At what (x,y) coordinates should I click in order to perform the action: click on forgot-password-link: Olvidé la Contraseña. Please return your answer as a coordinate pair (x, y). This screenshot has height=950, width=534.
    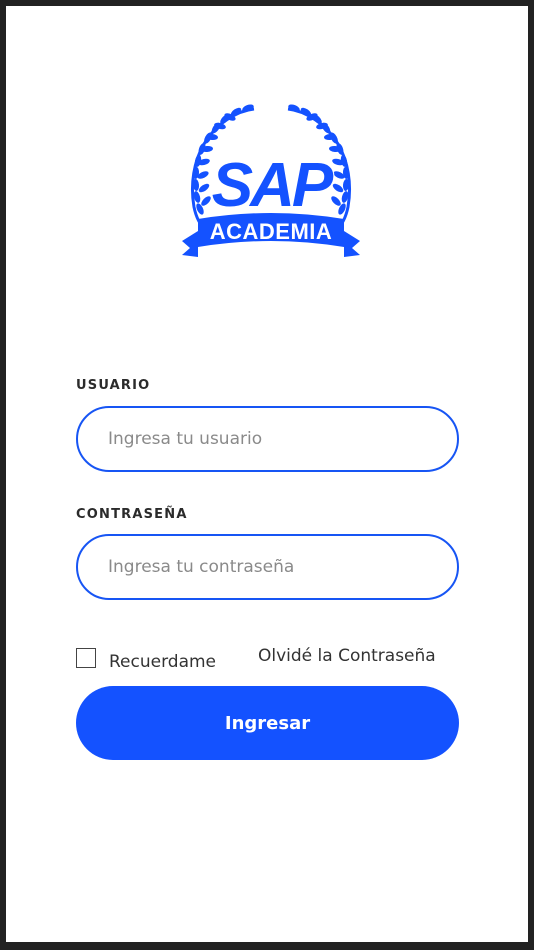
    Looking at the image, I should click on (347, 656).